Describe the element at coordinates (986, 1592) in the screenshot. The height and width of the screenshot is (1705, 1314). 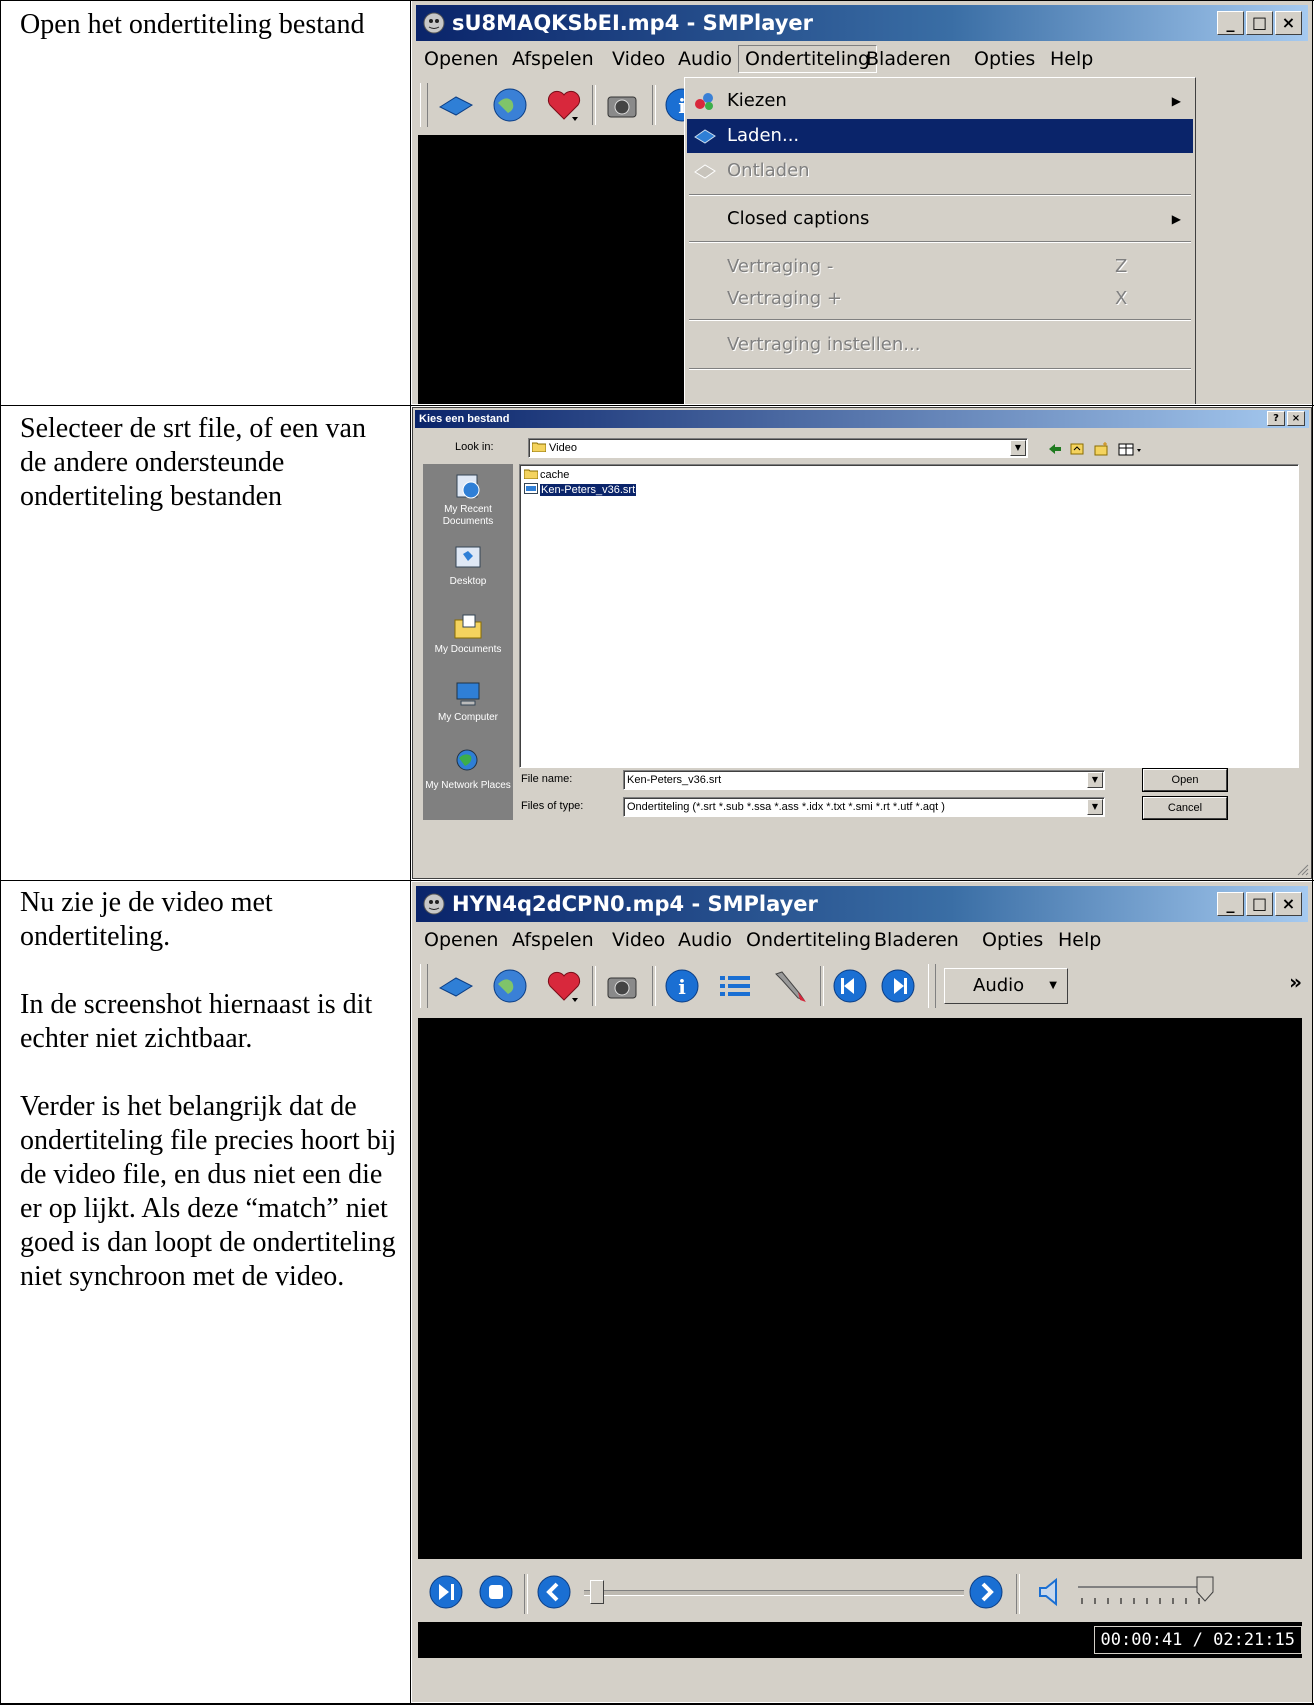
I see `forward-icon` at that location.